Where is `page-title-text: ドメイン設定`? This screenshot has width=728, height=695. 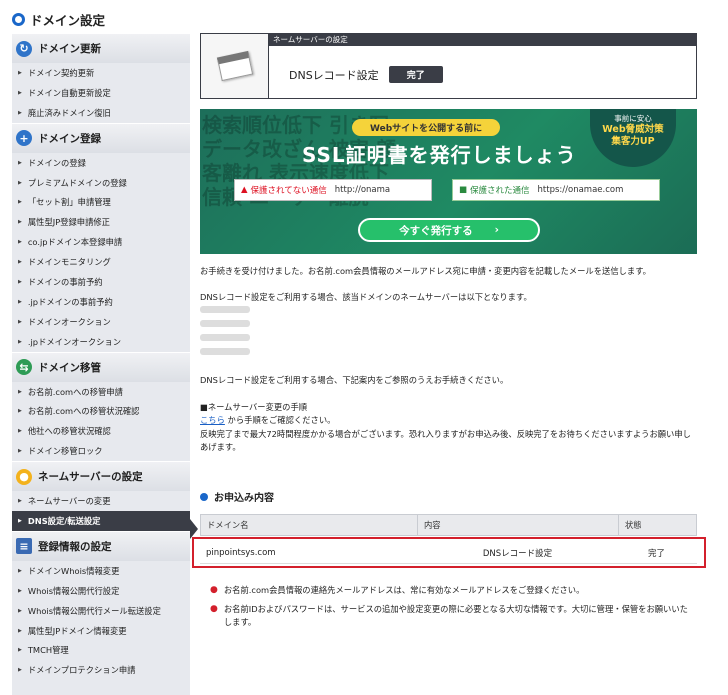 page-title-text: ドメイン設定 is located at coordinates (68, 20).